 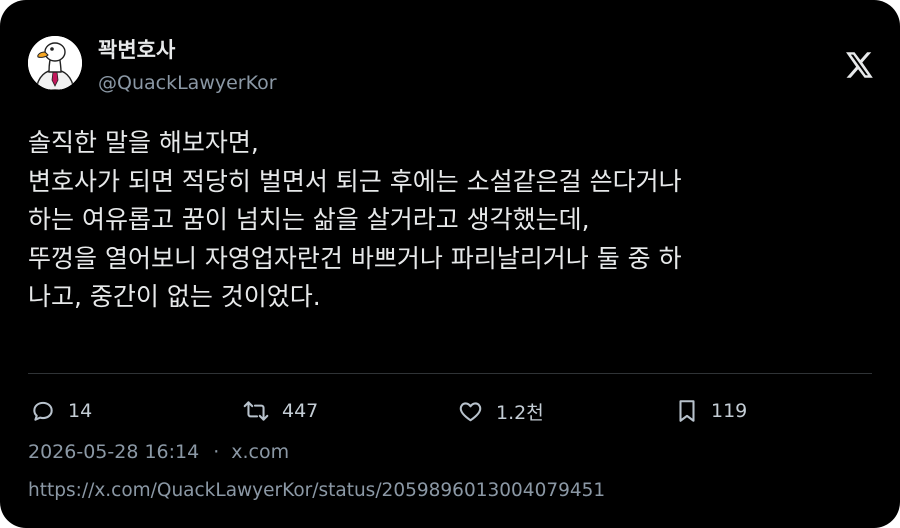 What do you see at coordinates (143, 142) in the screenshot?
I see `post-text-line: 솔직한 말을 해보자면,` at bounding box center [143, 142].